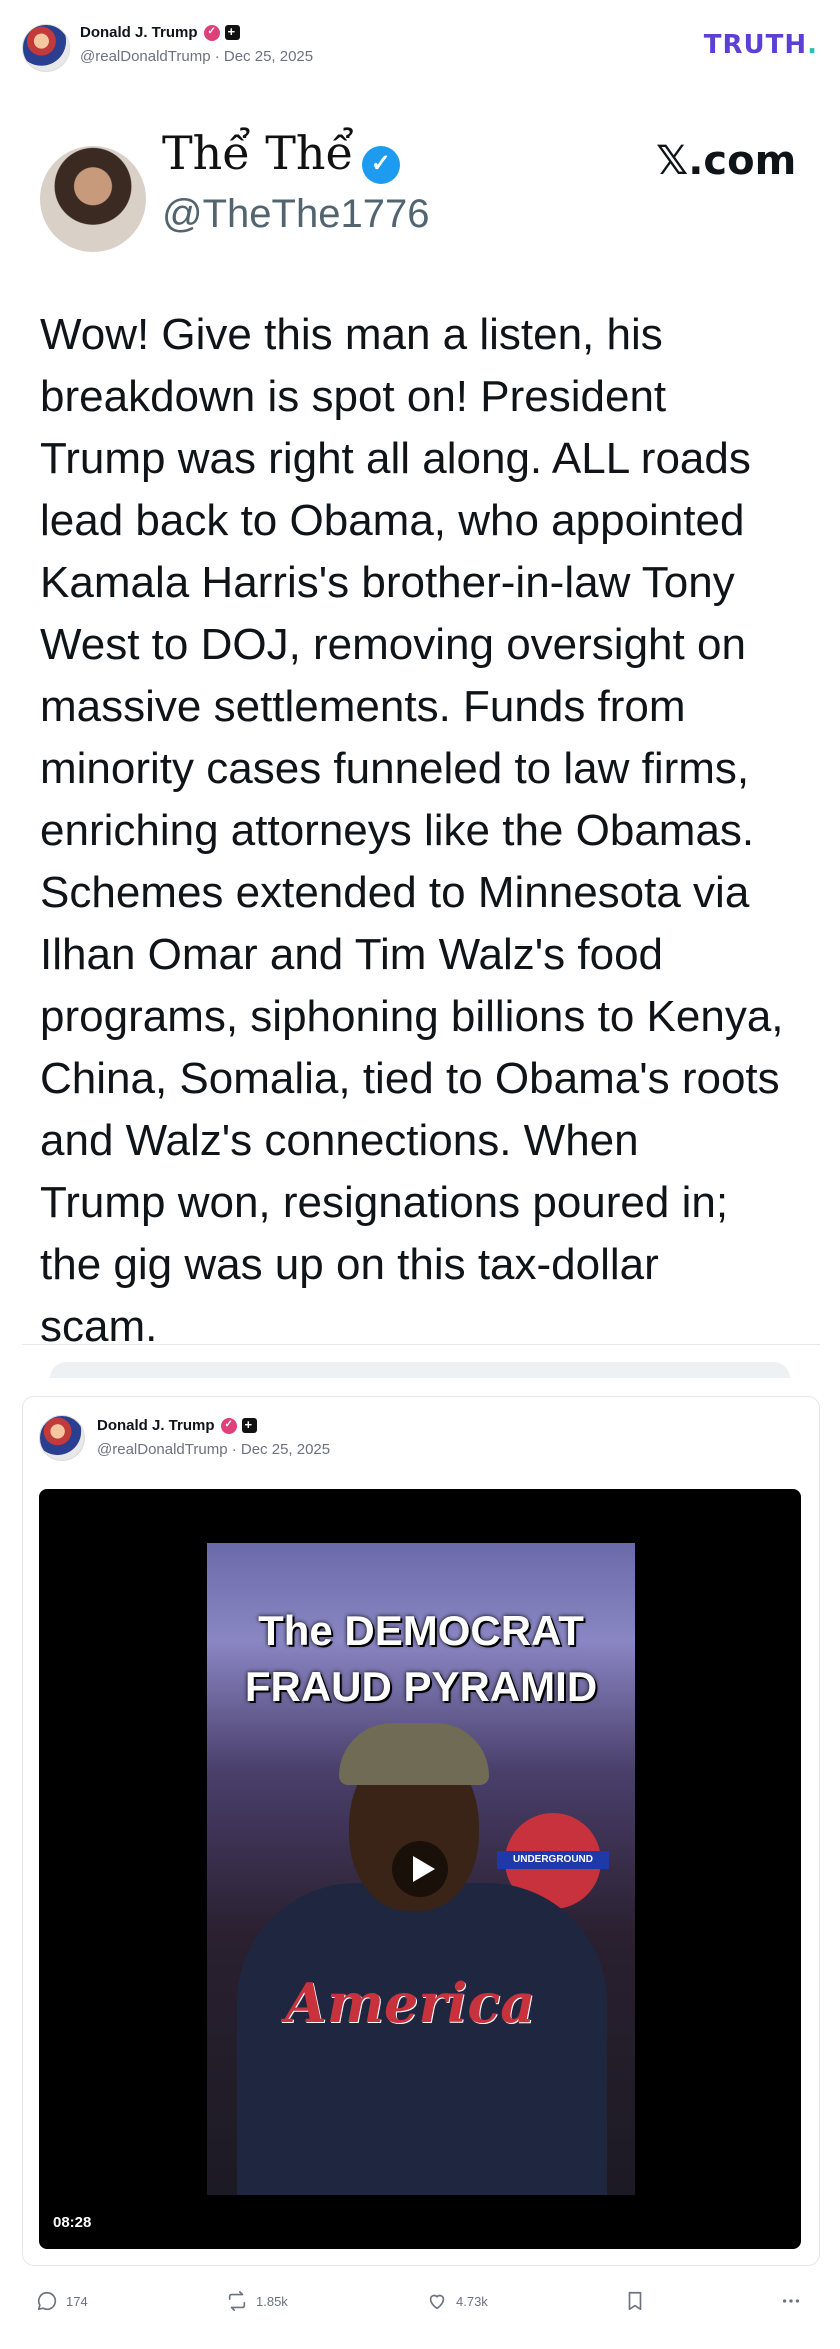 The height and width of the screenshot is (2349, 840). I want to click on more-options-button, so click(791, 2301).